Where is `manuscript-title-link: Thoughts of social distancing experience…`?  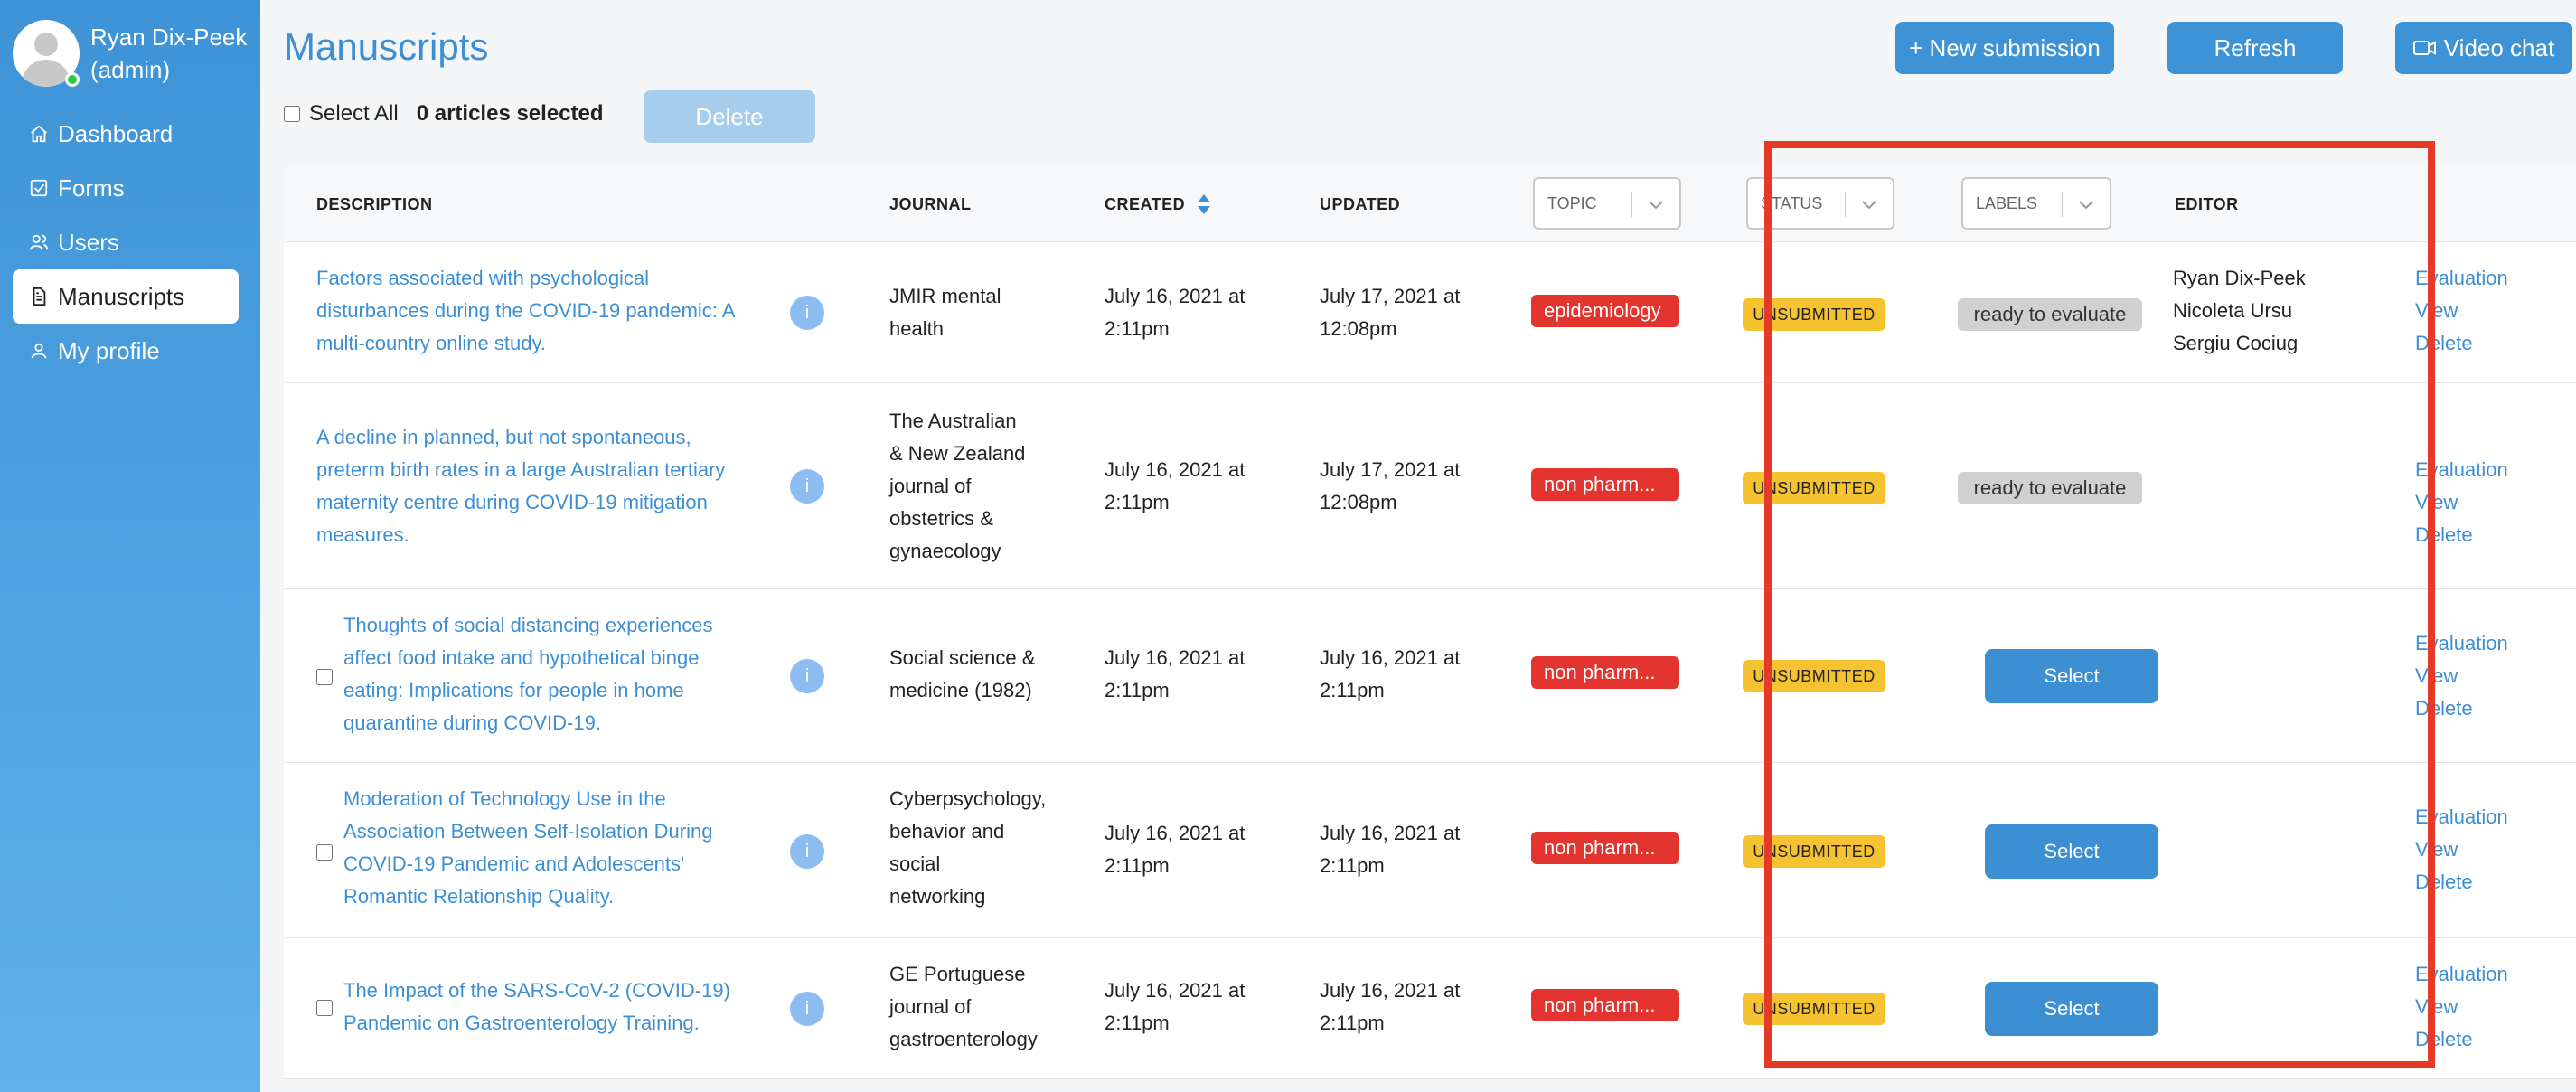
manuscript-title-link: Thoughts of social distancing experience… is located at coordinates (555, 674).